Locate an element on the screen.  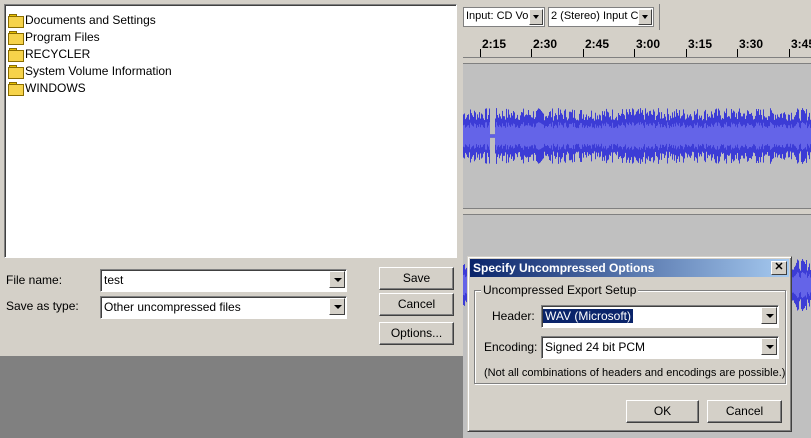
input-channels-select: 2 (Stereo) Input C is located at coordinates (601, 17).